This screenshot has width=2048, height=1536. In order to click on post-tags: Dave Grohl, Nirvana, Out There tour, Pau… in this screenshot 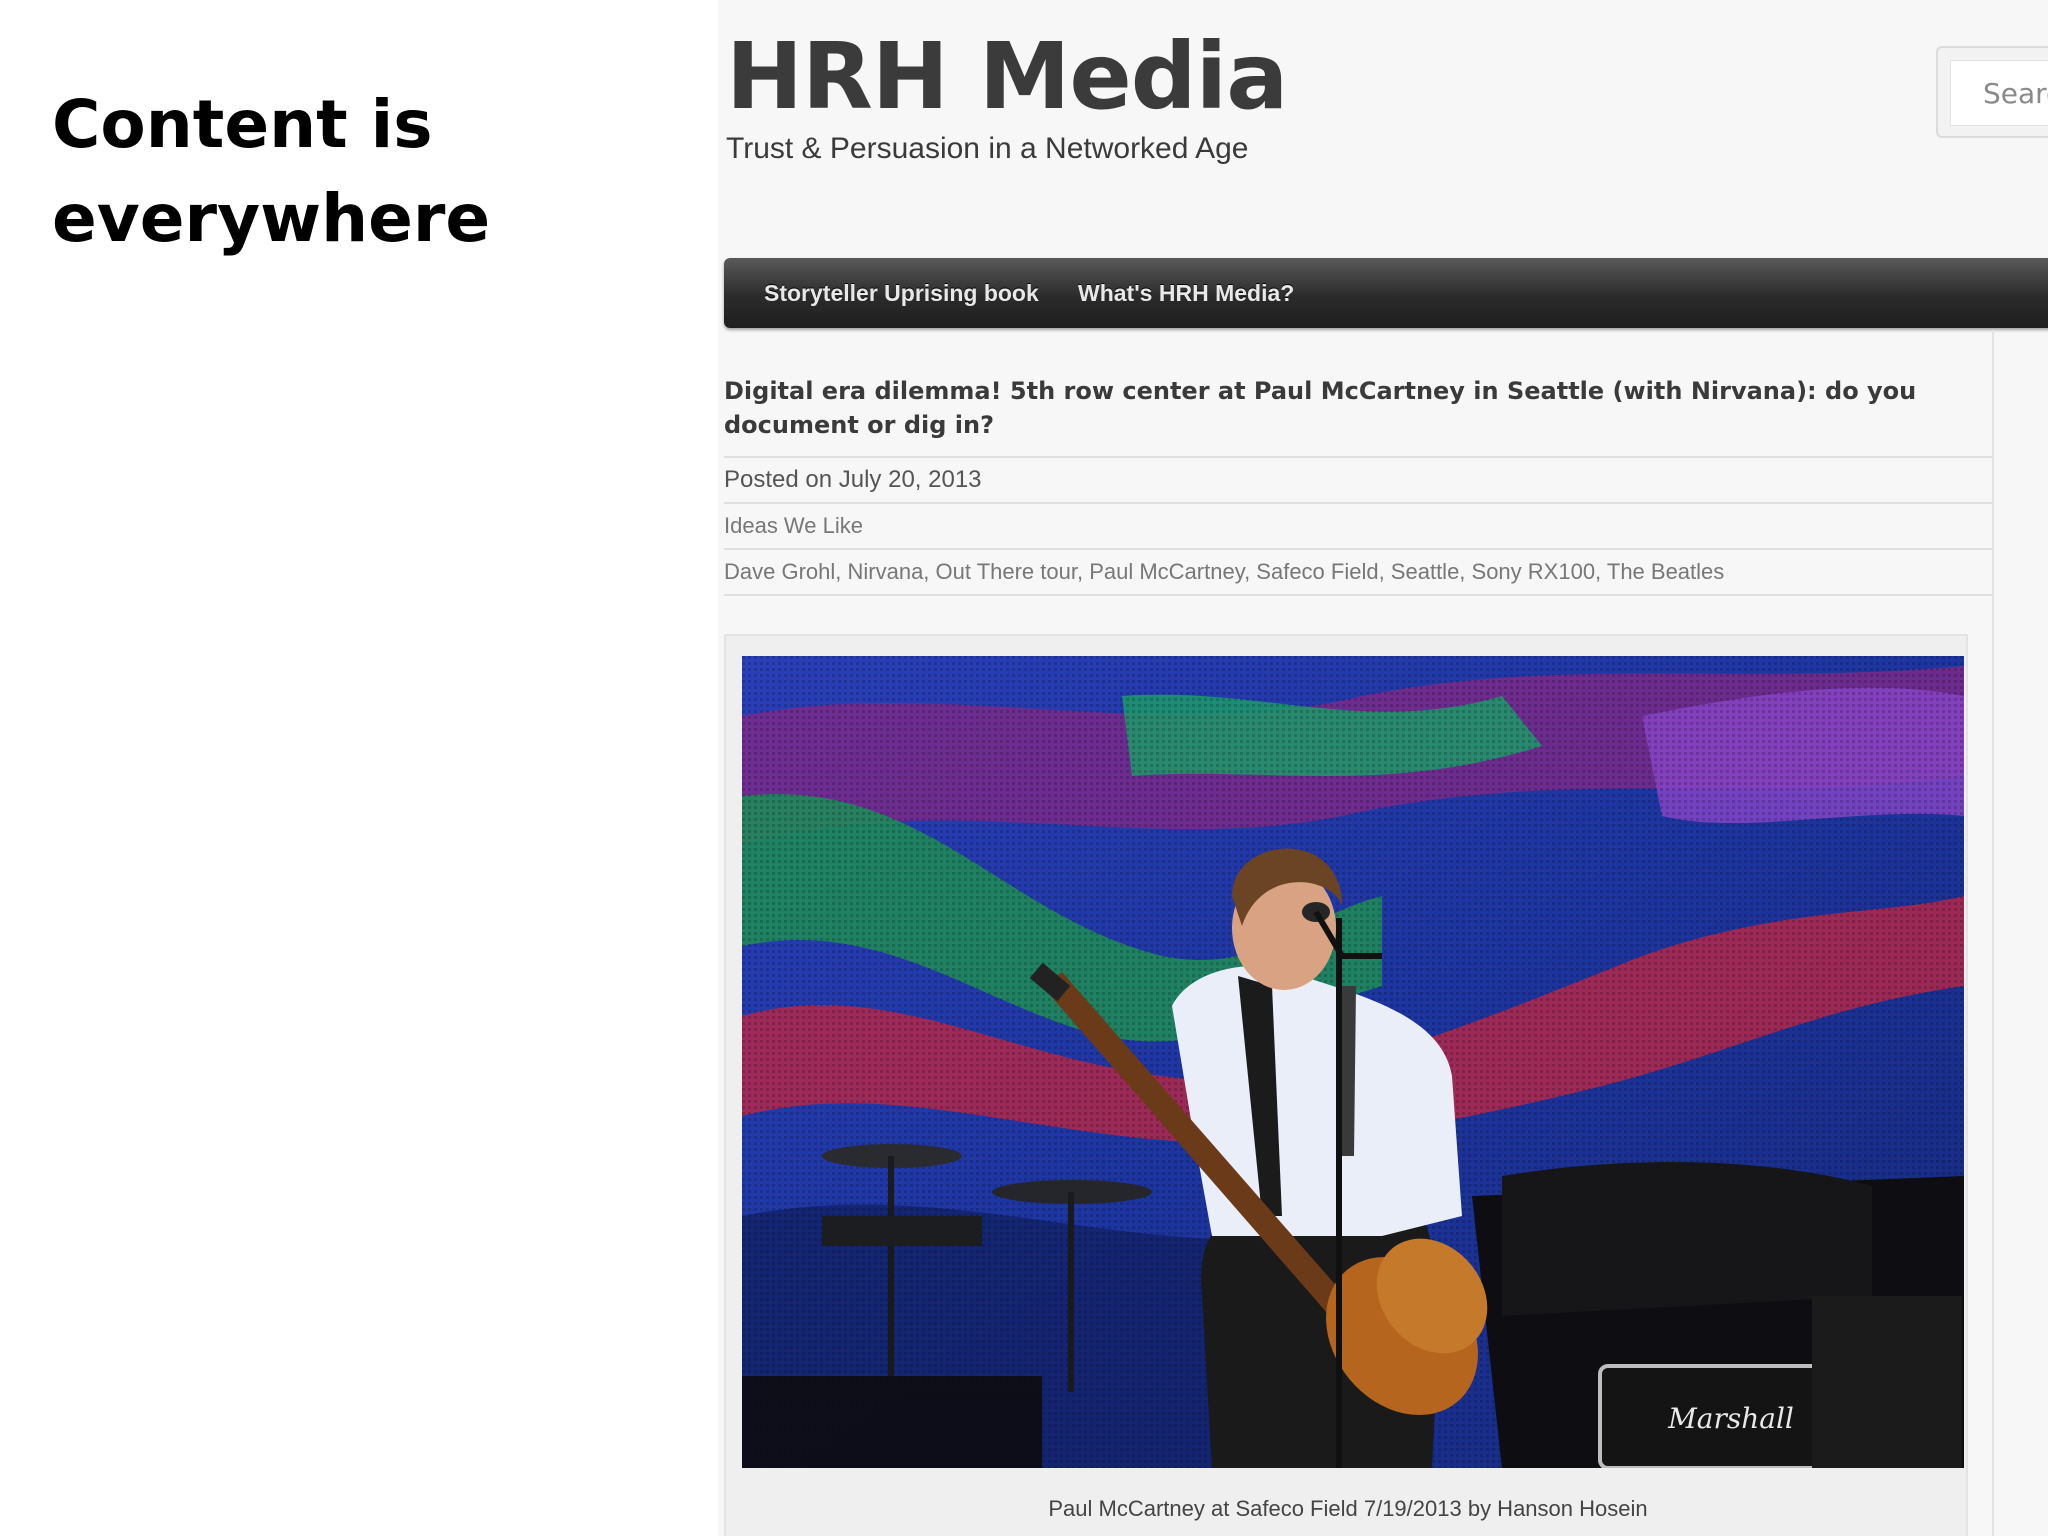, I will do `click(1358, 572)`.